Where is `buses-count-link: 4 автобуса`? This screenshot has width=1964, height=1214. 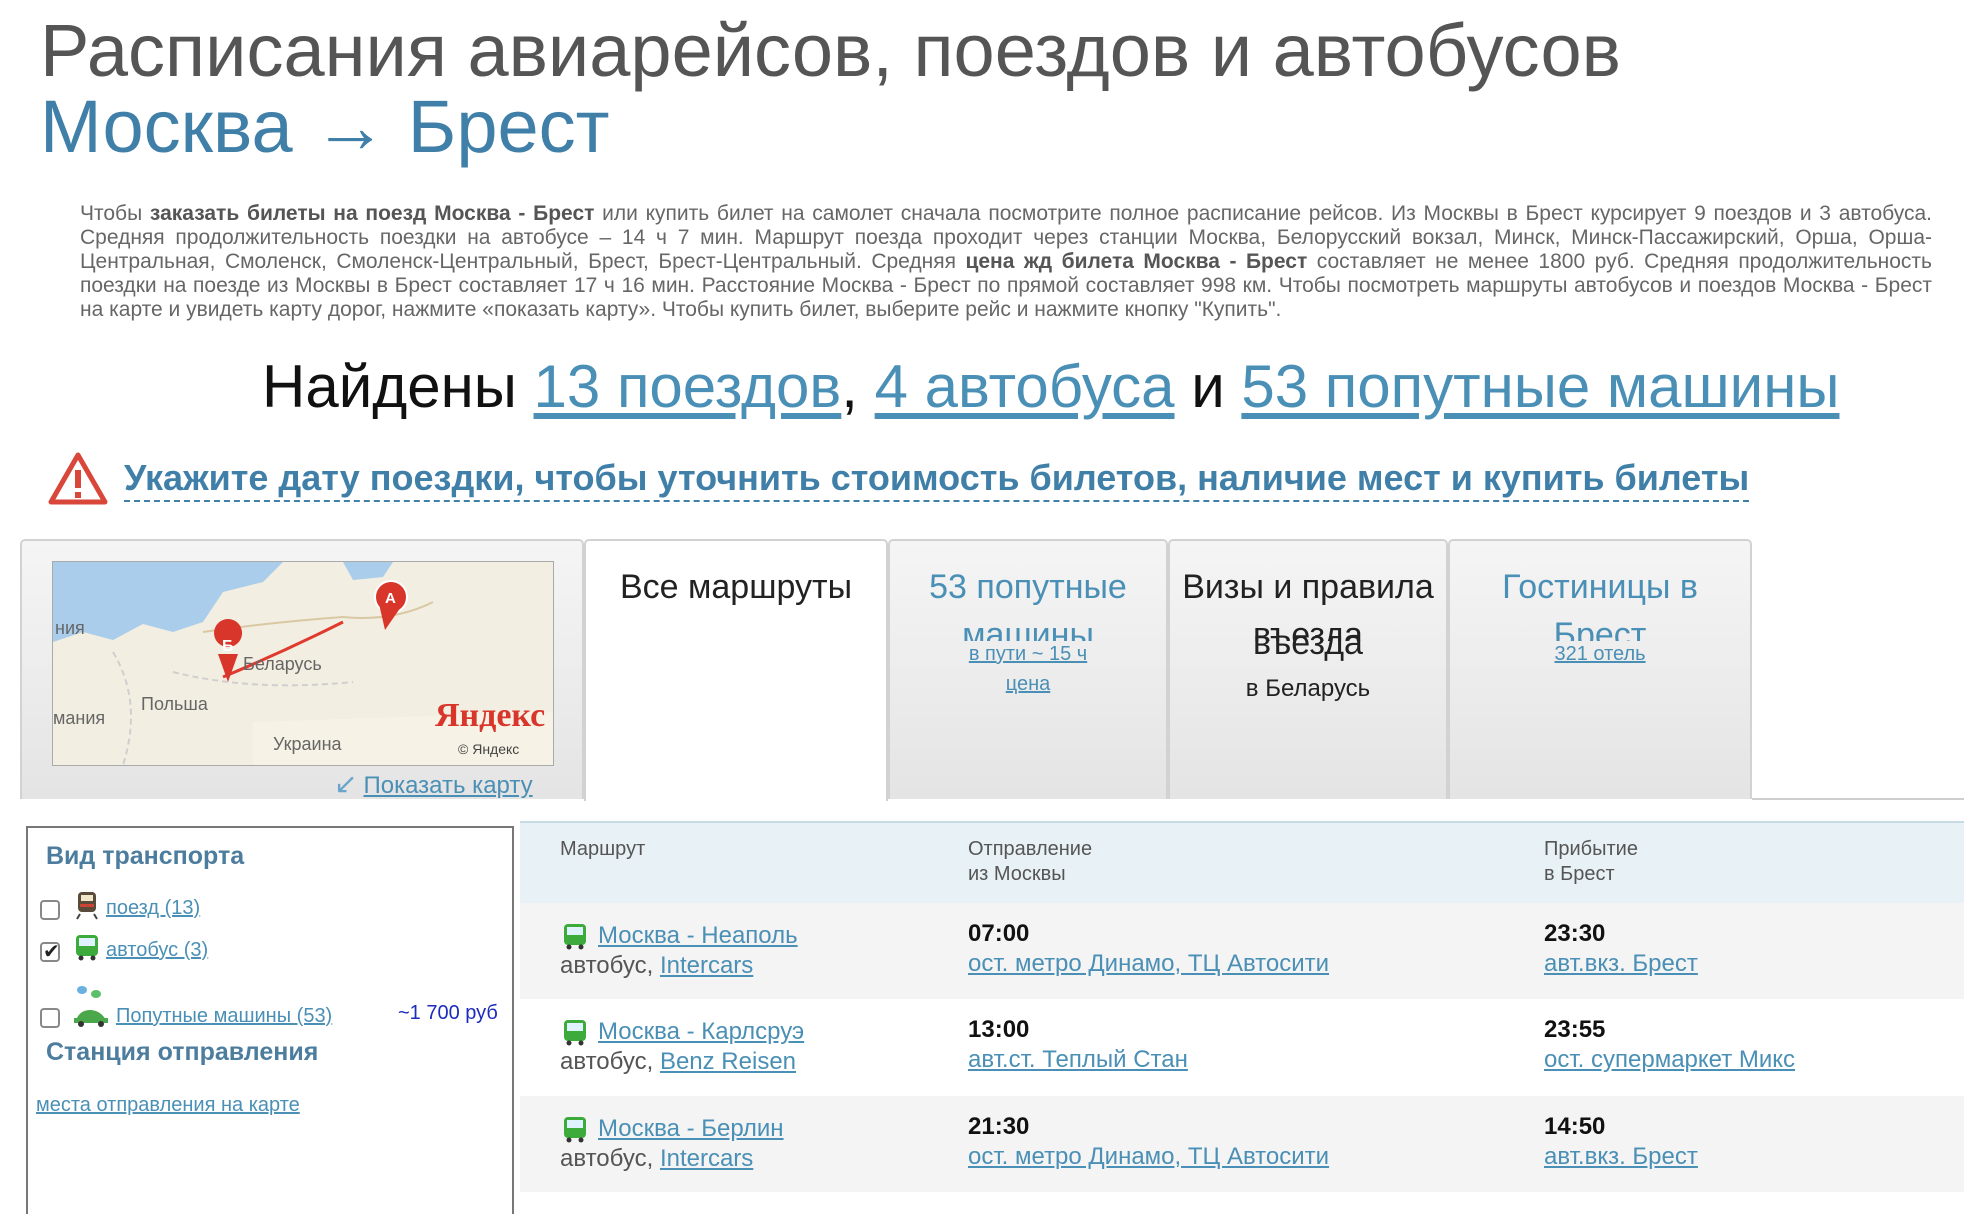 buses-count-link: 4 автобуса is located at coordinates (1025, 386).